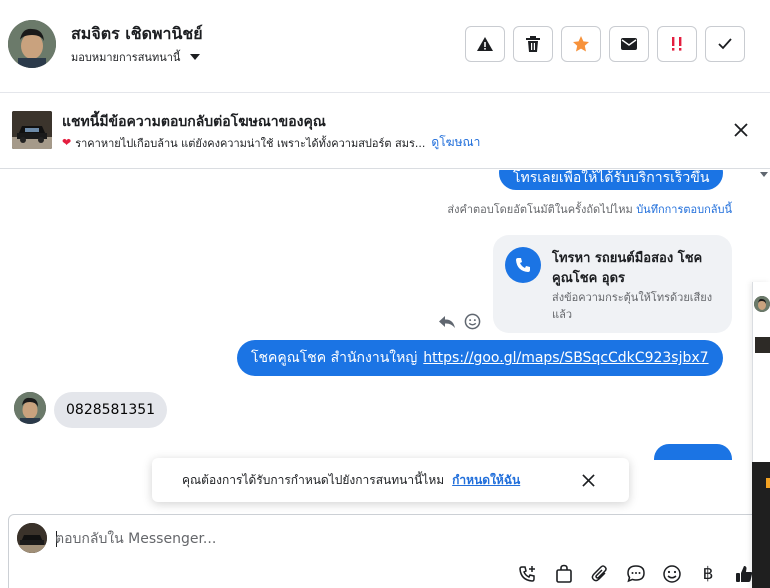 This screenshot has width=770, height=588. What do you see at coordinates (762, 345) in the screenshot?
I see `side-panel-thumbnail` at bounding box center [762, 345].